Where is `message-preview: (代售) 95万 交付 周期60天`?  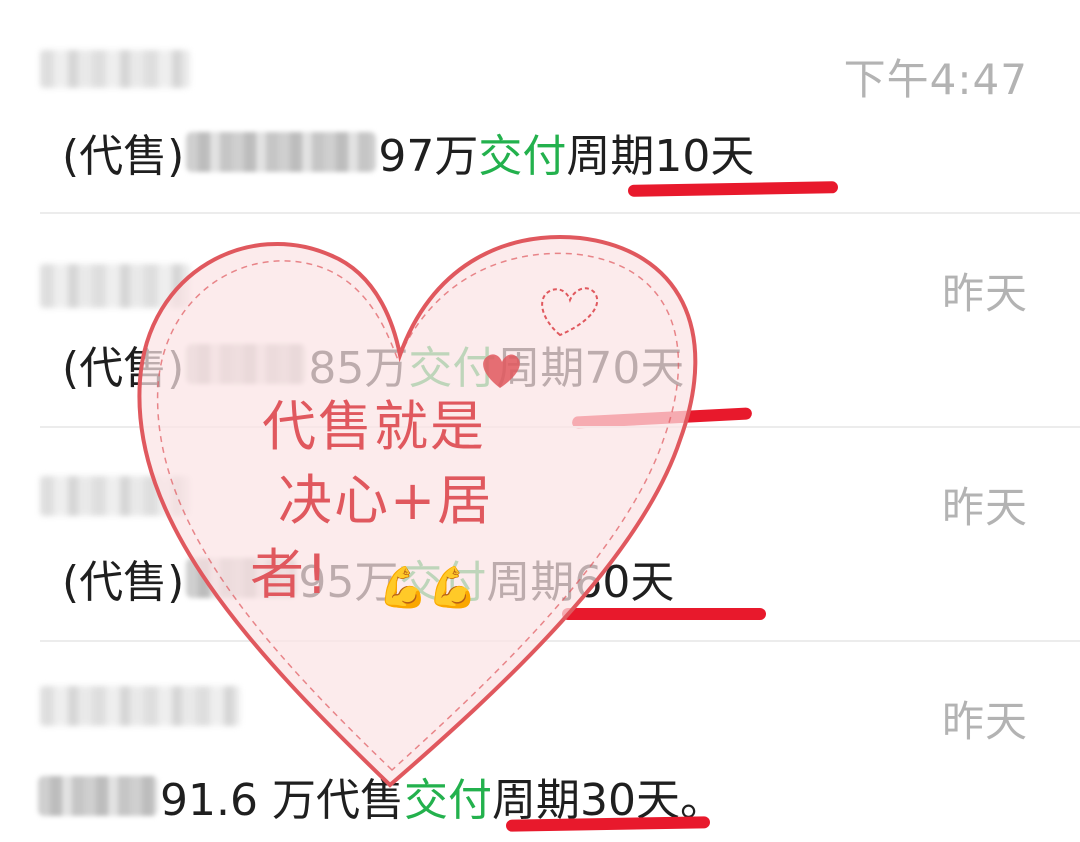 message-preview: (代售) 95万 交付 周期60天 is located at coordinates (368, 578).